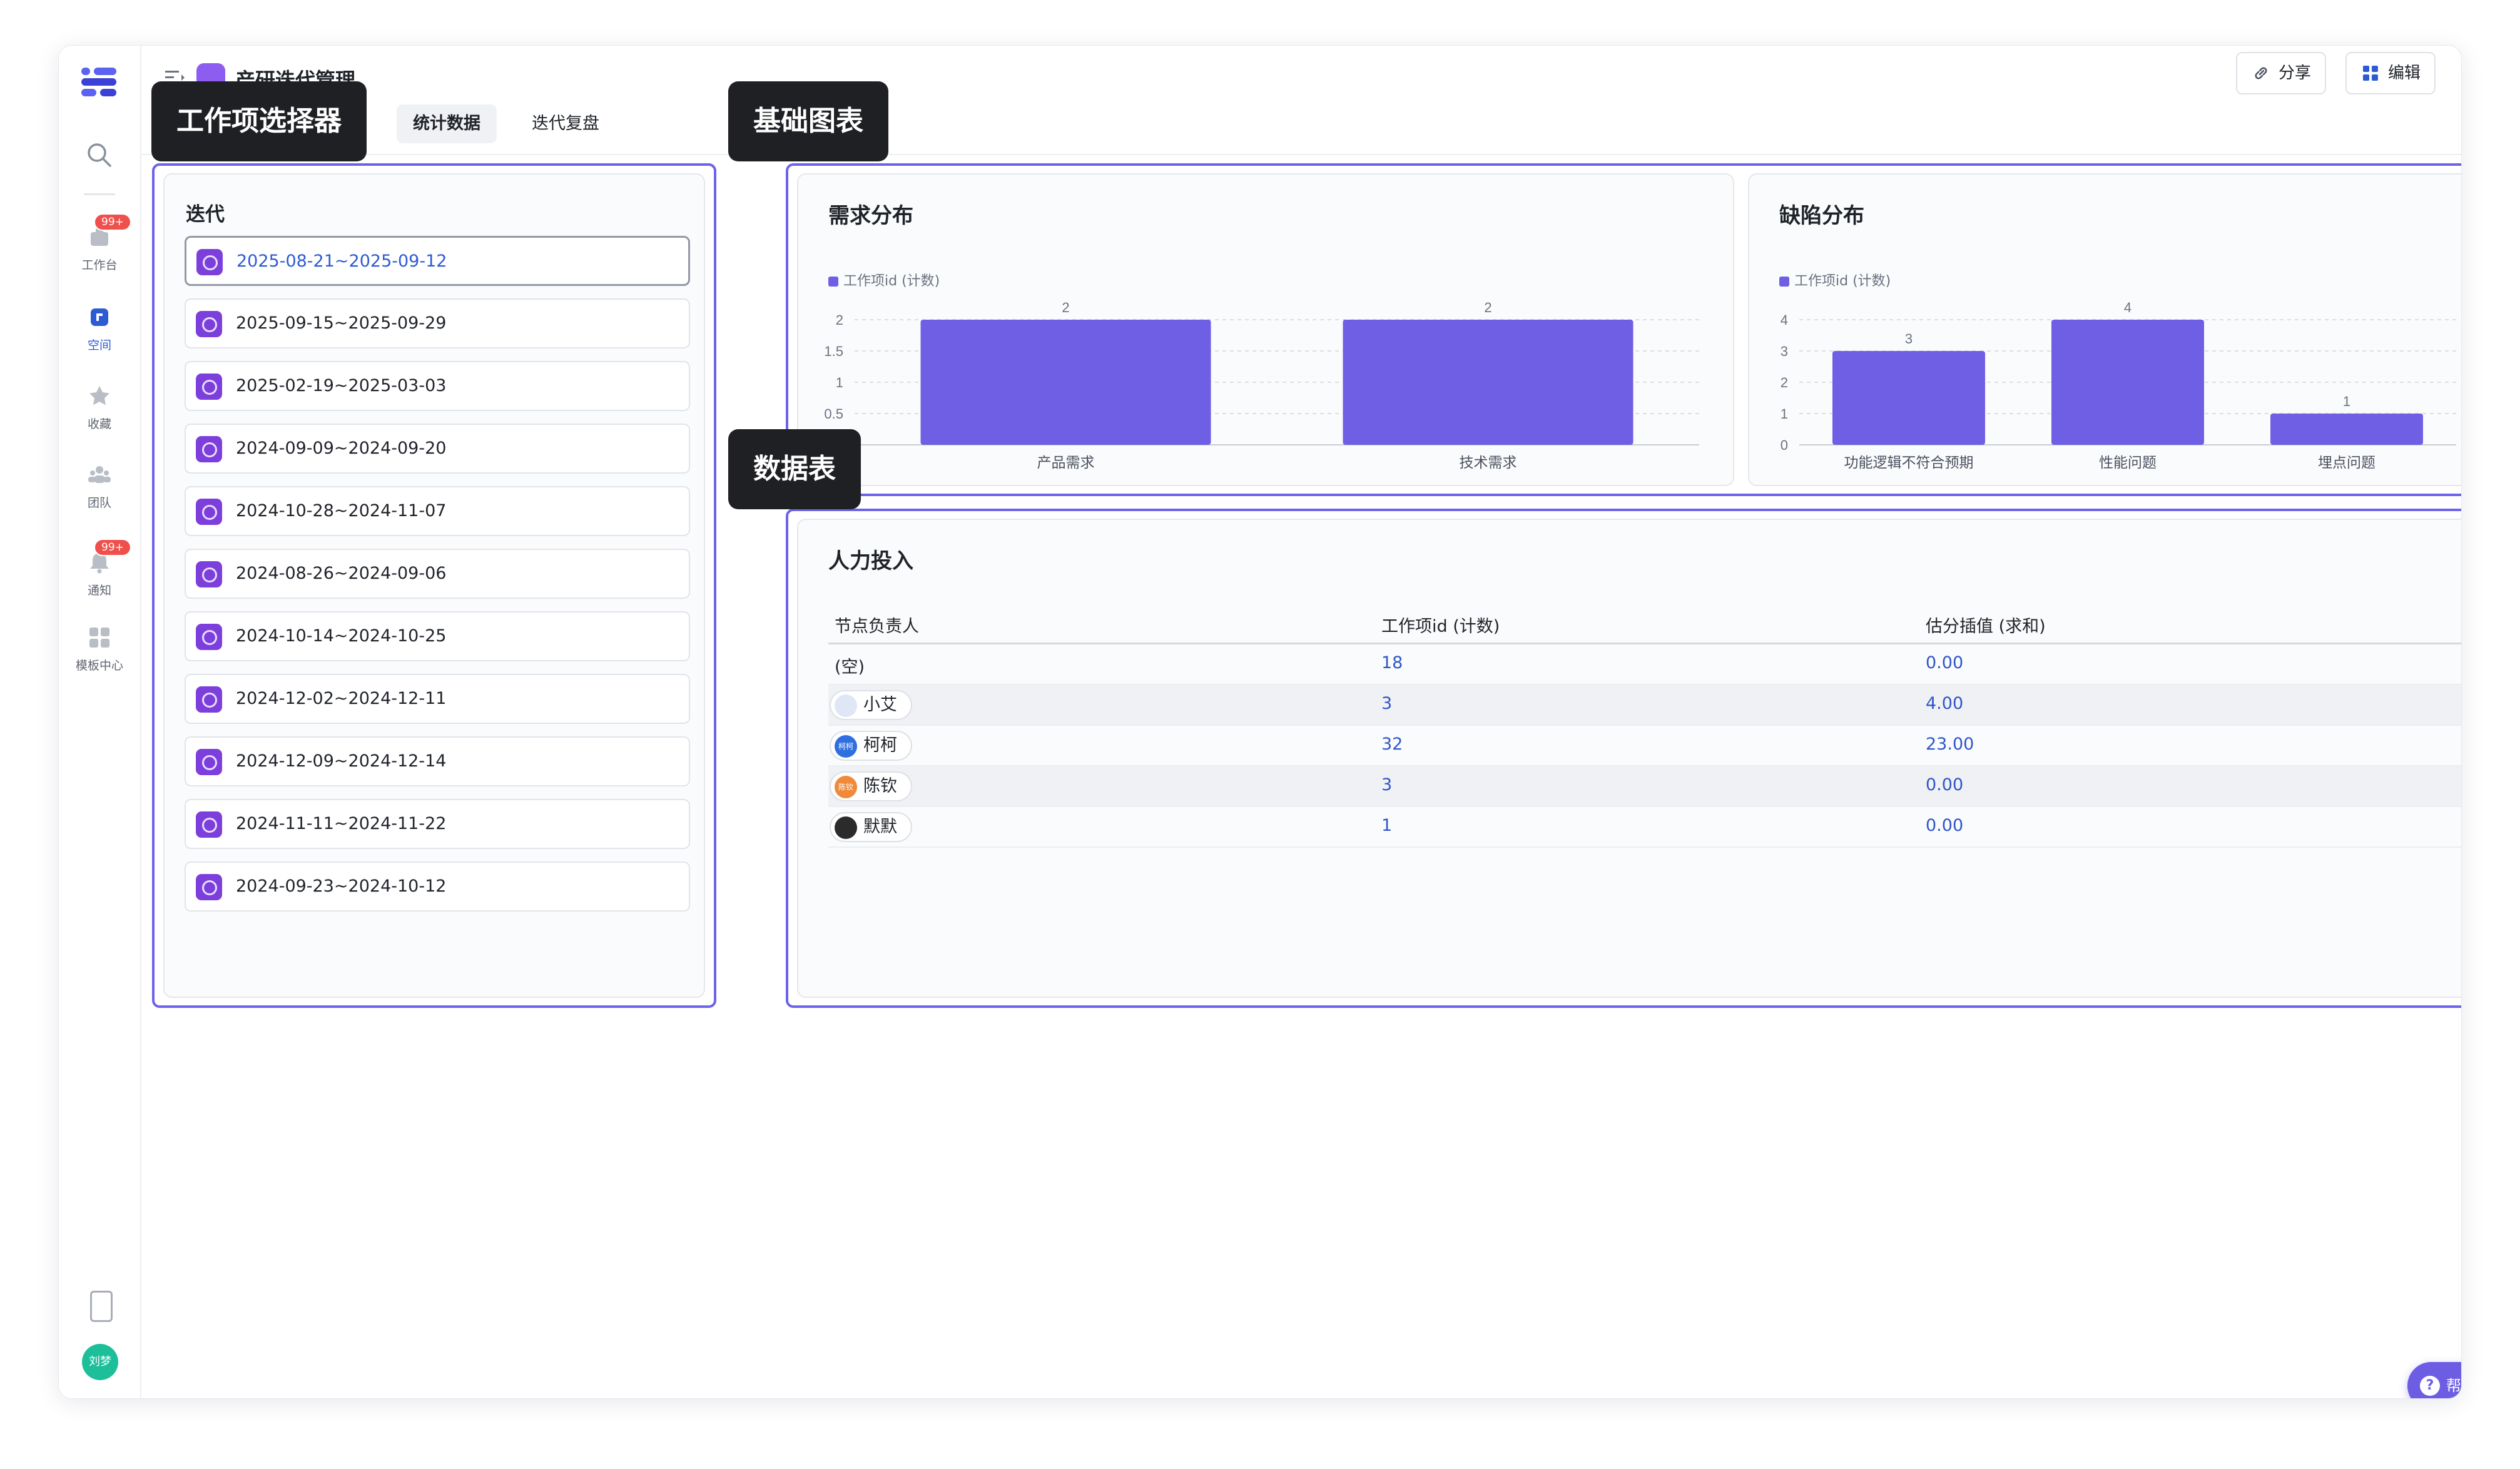  I want to click on iteration-label: 2024-08-26~2024-09-06, so click(341, 573).